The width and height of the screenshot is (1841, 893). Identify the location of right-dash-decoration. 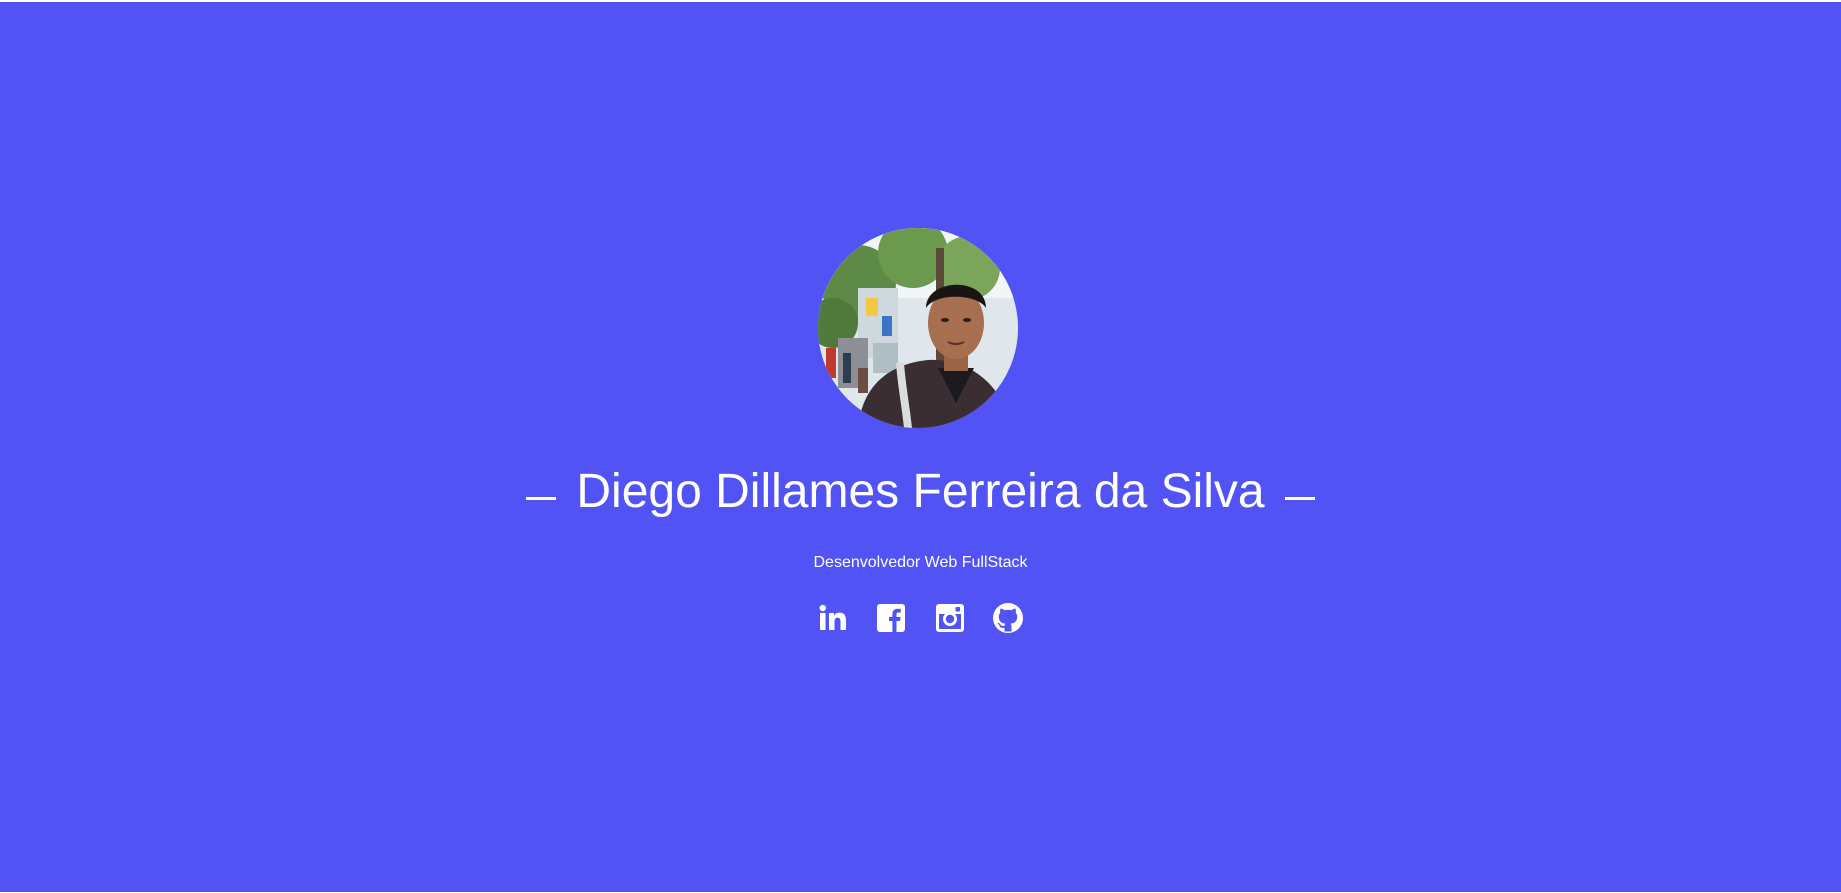
(1300, 498).